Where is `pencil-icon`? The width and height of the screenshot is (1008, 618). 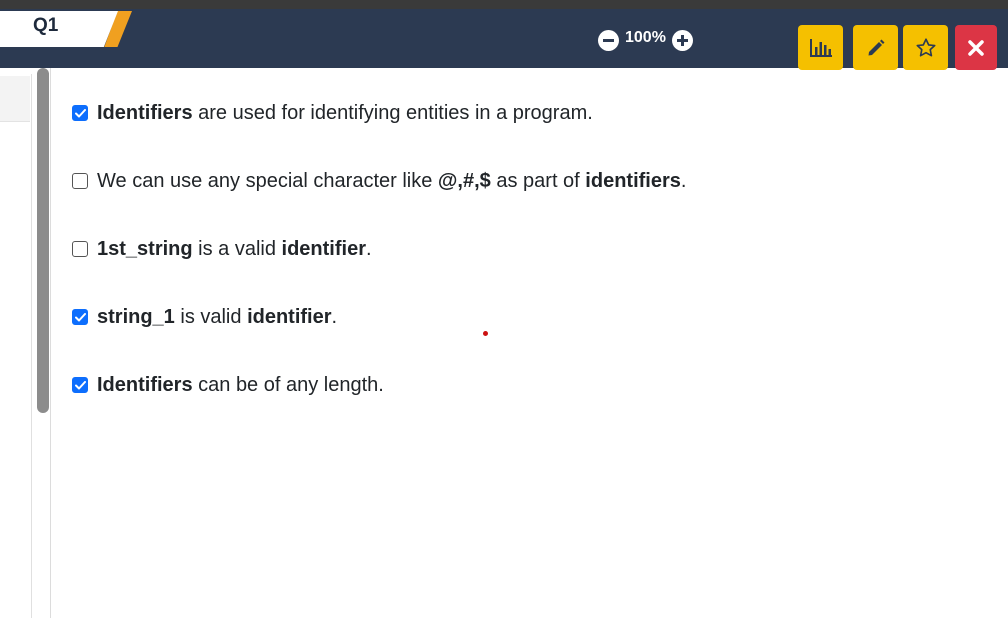 pencil-icon is located at coordinates (876, 47).